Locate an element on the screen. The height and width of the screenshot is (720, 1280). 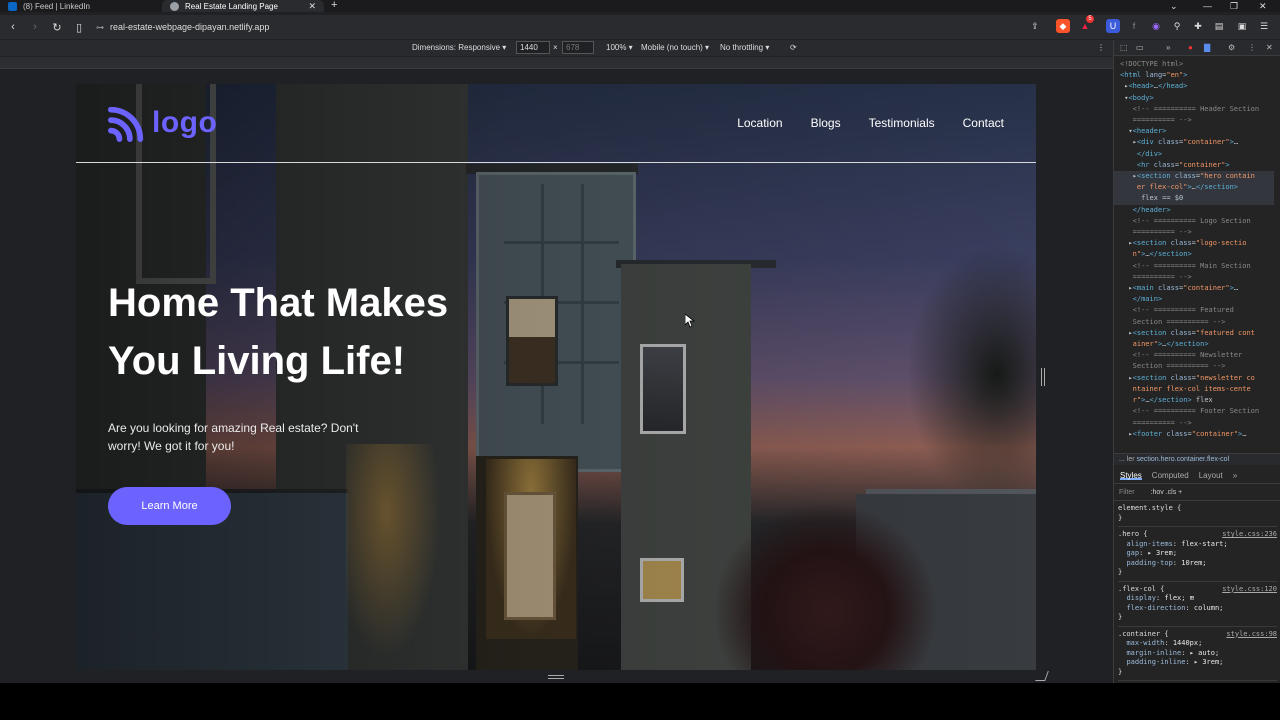
settings-gear-icon: ⚙ is located at coordinates (1231, 47).